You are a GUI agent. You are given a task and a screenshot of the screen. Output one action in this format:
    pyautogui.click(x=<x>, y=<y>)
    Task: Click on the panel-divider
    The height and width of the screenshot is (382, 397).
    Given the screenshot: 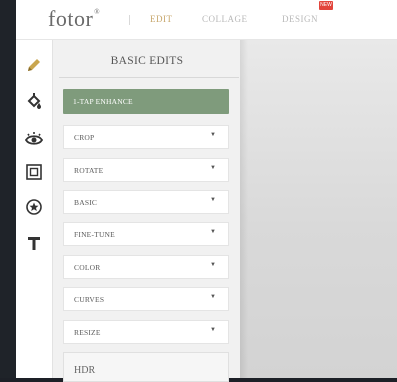 What is the action you would take?
    pyautogui.click(x=149, y=77)
    